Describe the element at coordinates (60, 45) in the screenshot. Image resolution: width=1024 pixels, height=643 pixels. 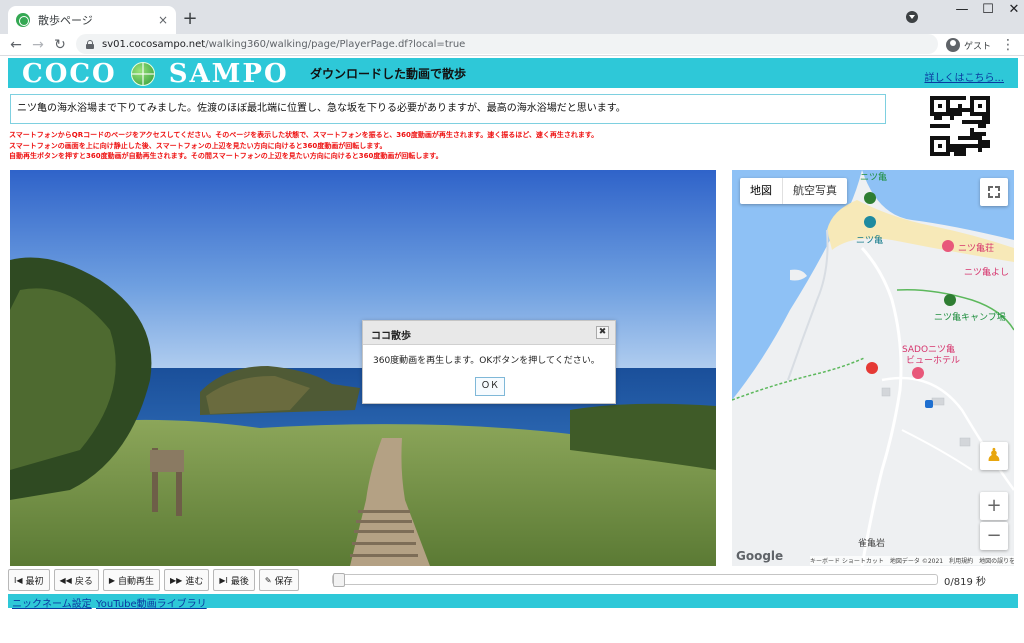
I see `reload-icon: ↻` at that location.